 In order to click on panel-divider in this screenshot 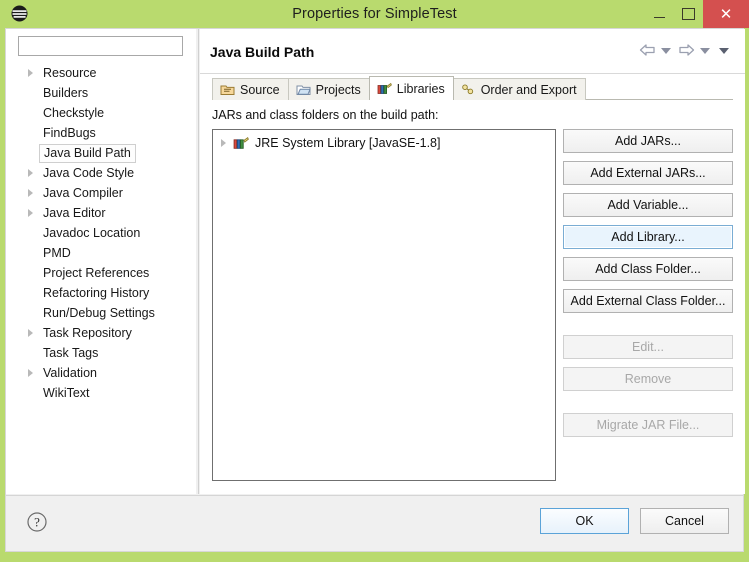, I will do `click(198, 261)`.